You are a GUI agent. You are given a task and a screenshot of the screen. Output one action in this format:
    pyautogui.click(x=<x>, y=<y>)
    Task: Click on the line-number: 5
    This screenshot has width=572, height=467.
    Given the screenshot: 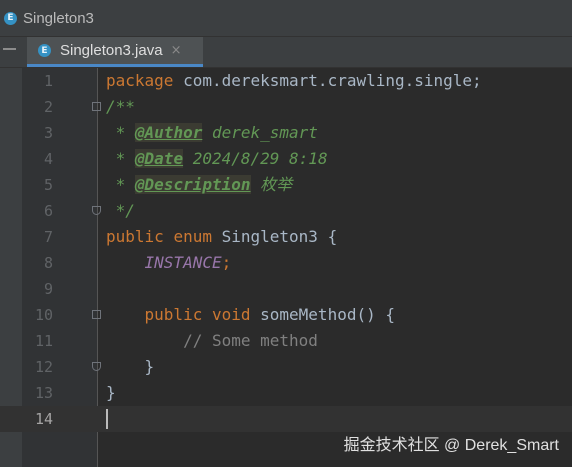 What is the action you would take?
    pyautogui.click(x=48, y=185)
    